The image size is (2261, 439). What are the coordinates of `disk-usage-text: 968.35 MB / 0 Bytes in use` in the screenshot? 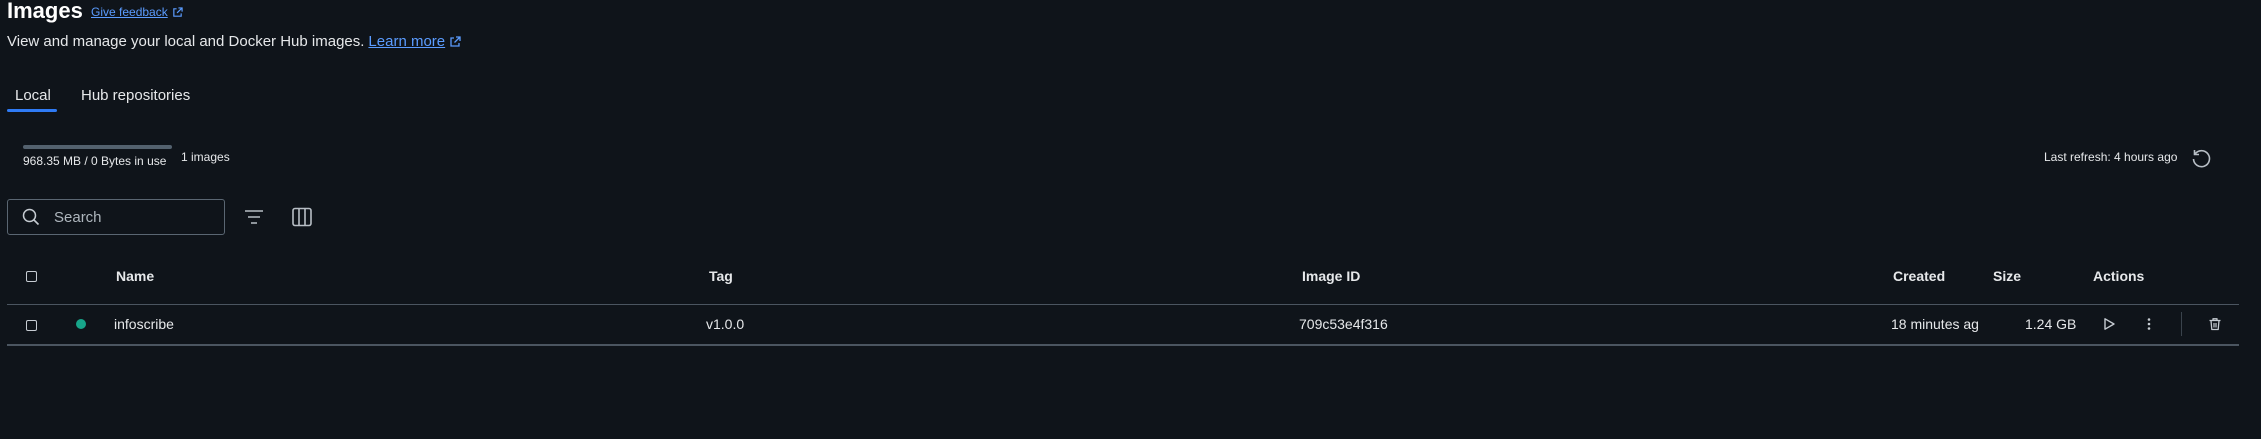 It's located at (95, 161).